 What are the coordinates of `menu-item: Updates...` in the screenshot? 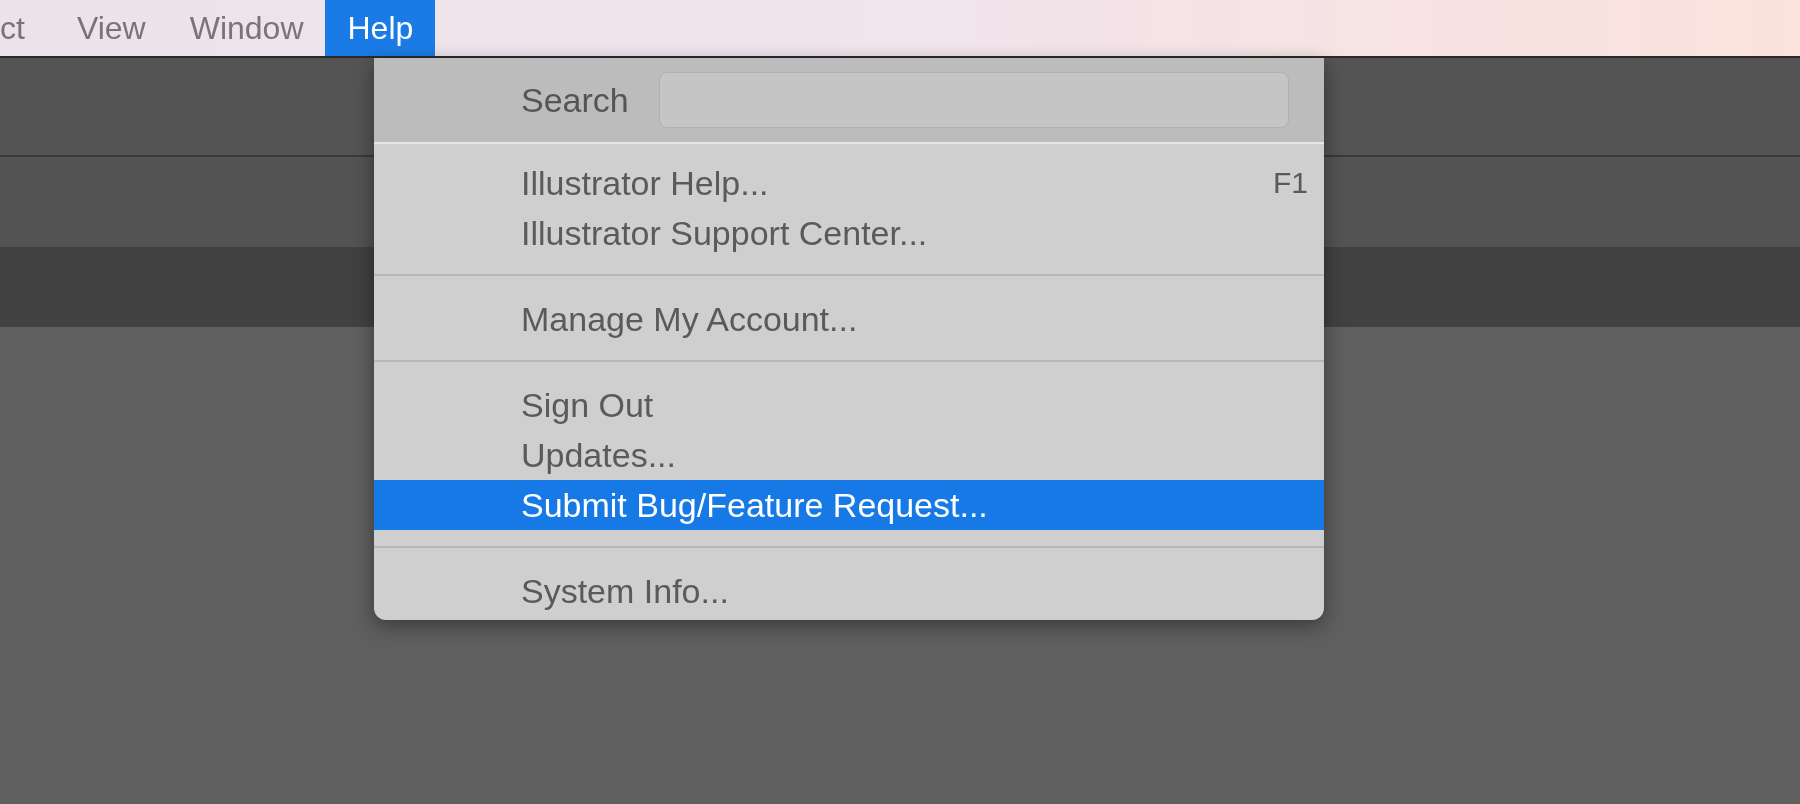 It's located at (849, 455).